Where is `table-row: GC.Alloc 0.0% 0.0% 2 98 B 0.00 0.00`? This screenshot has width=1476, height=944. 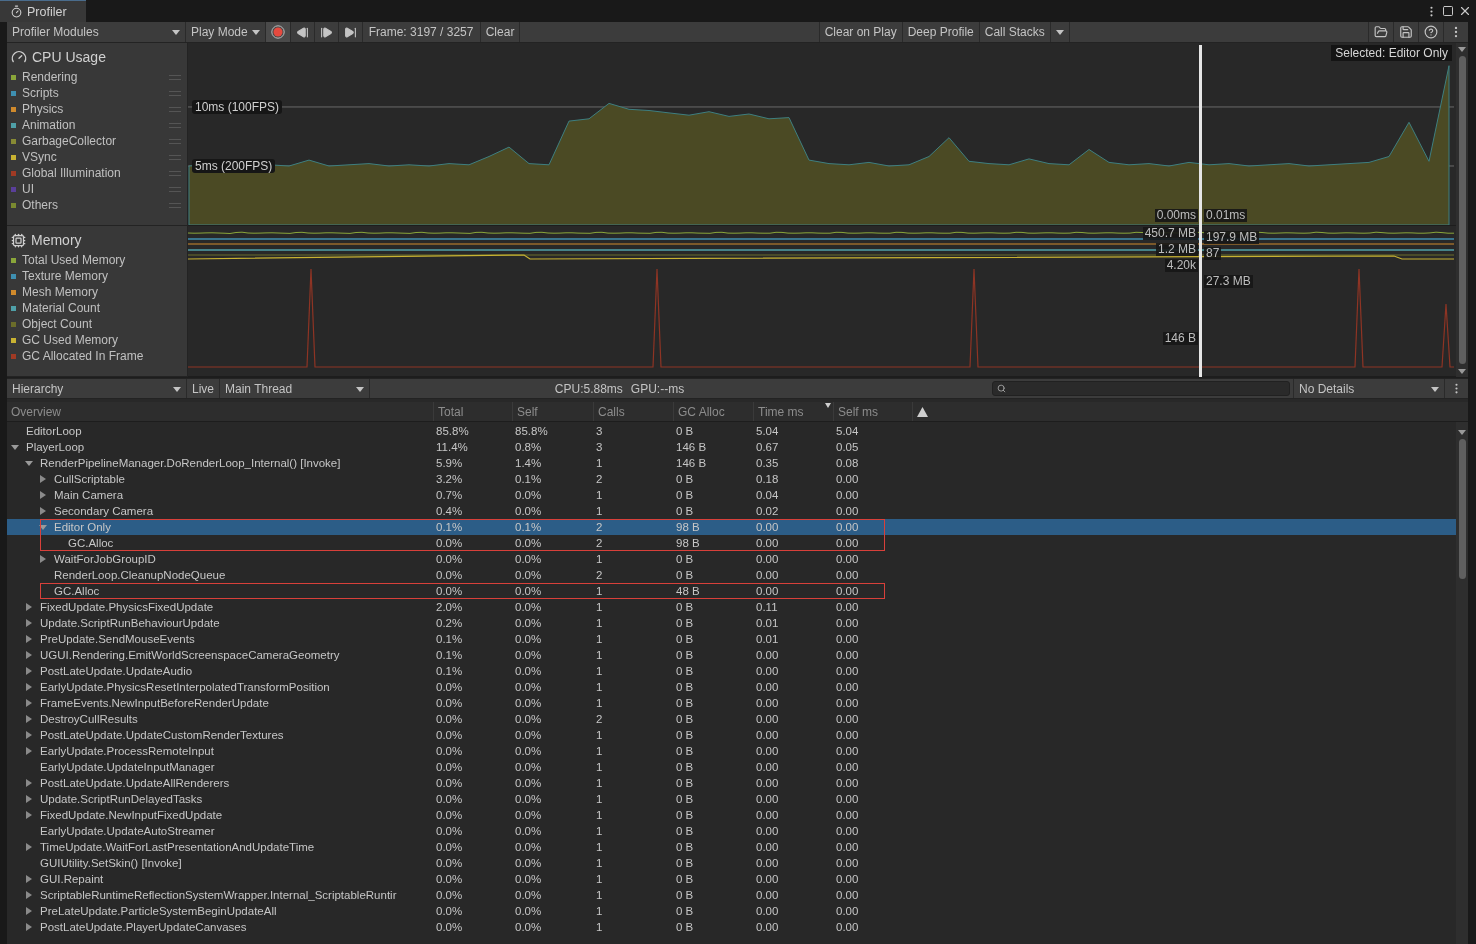
table-row: GC.Alloc 0.0% 0.0% 2 98 B 0.00 0.00 is located at coordinates (731, 543).